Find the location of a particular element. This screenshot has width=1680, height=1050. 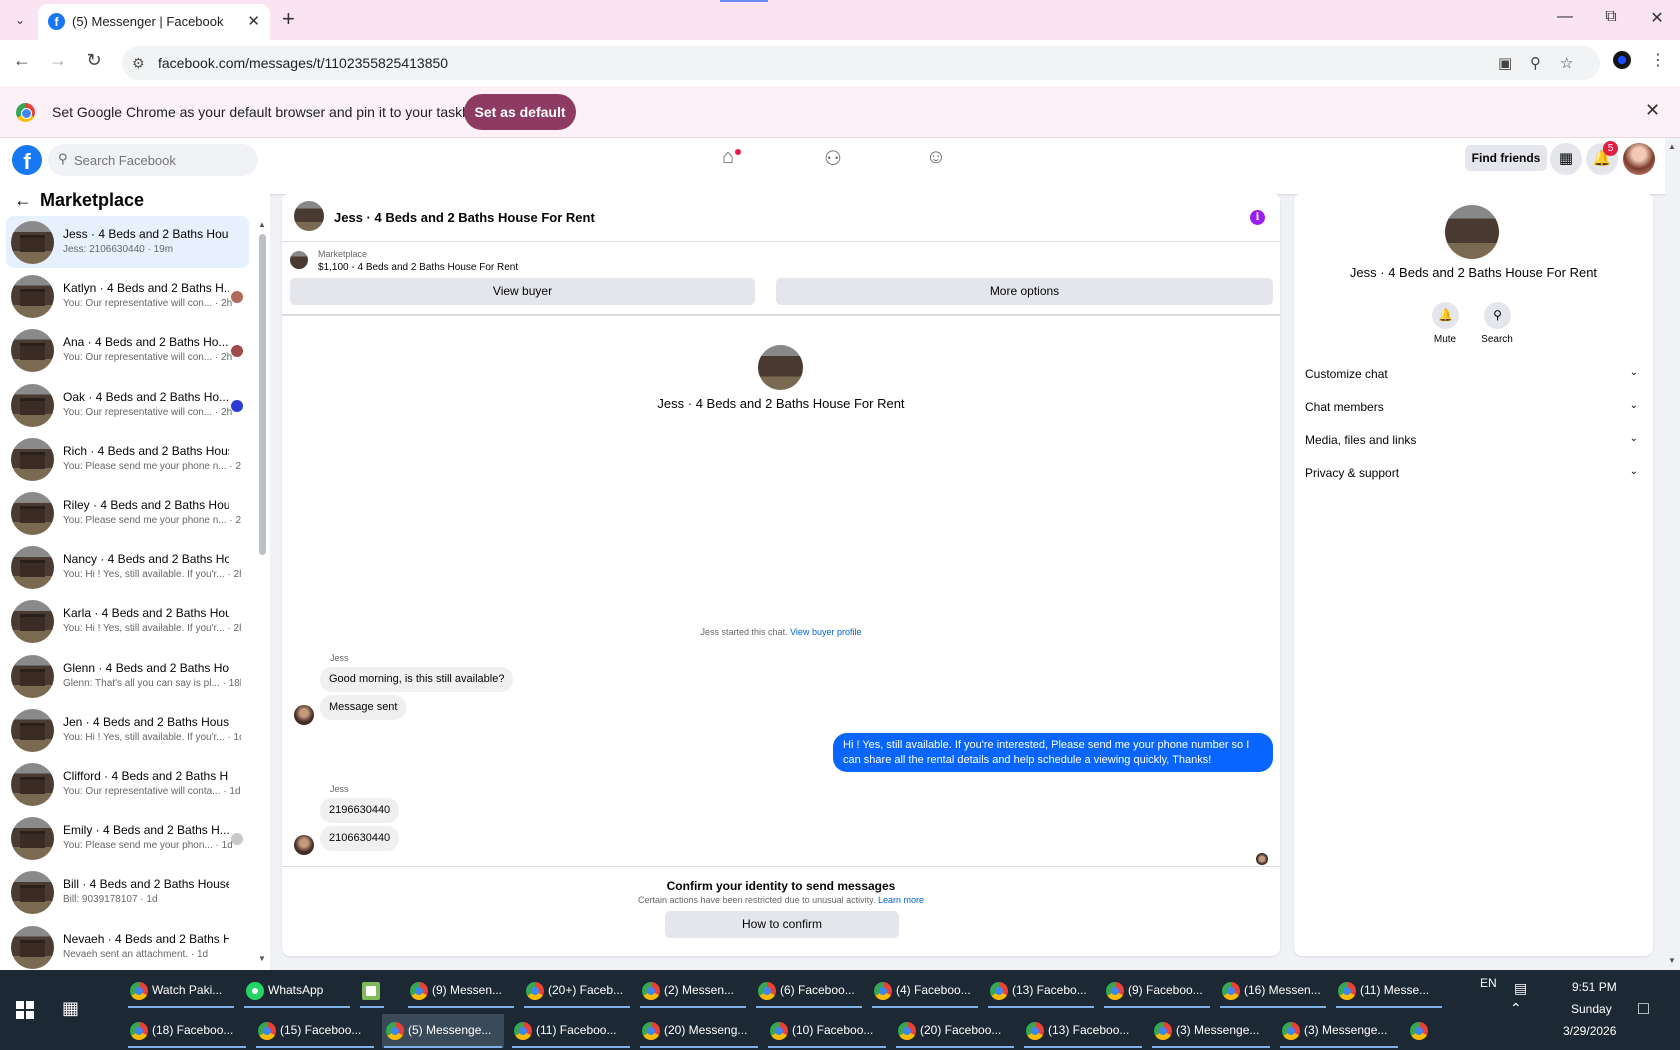

action-center-icon: □ is located at coordinates (1643, 1008).